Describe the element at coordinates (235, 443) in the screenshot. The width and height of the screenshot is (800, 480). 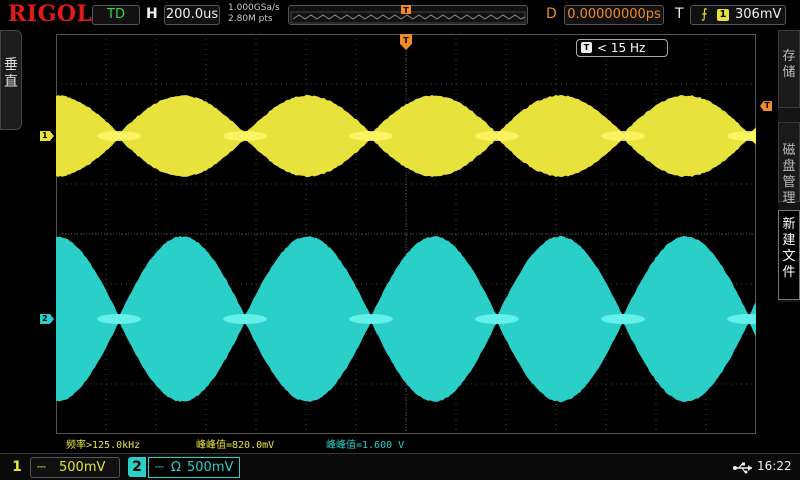
I see `measurement-vpp-ch1: 峰峰值=820.0mV` at that location.